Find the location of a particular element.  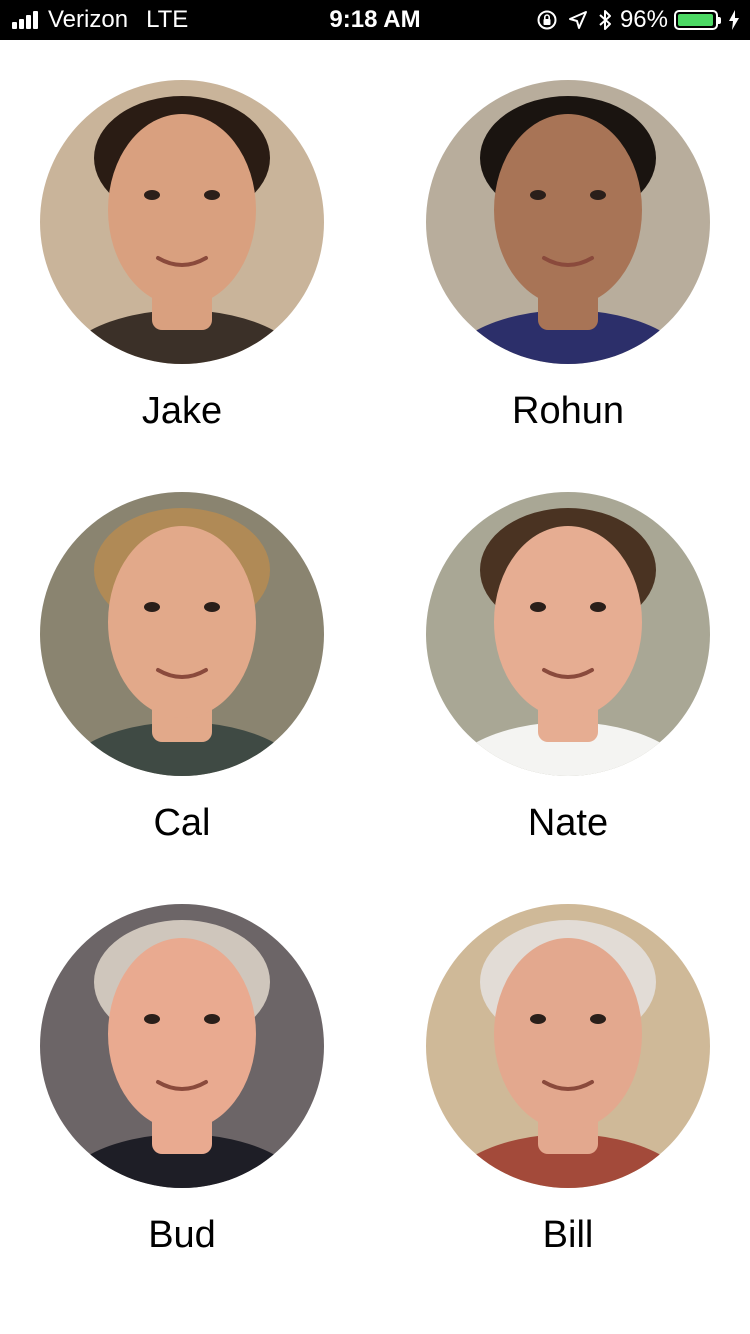

battery-icon is located at coordinates (697, 20).